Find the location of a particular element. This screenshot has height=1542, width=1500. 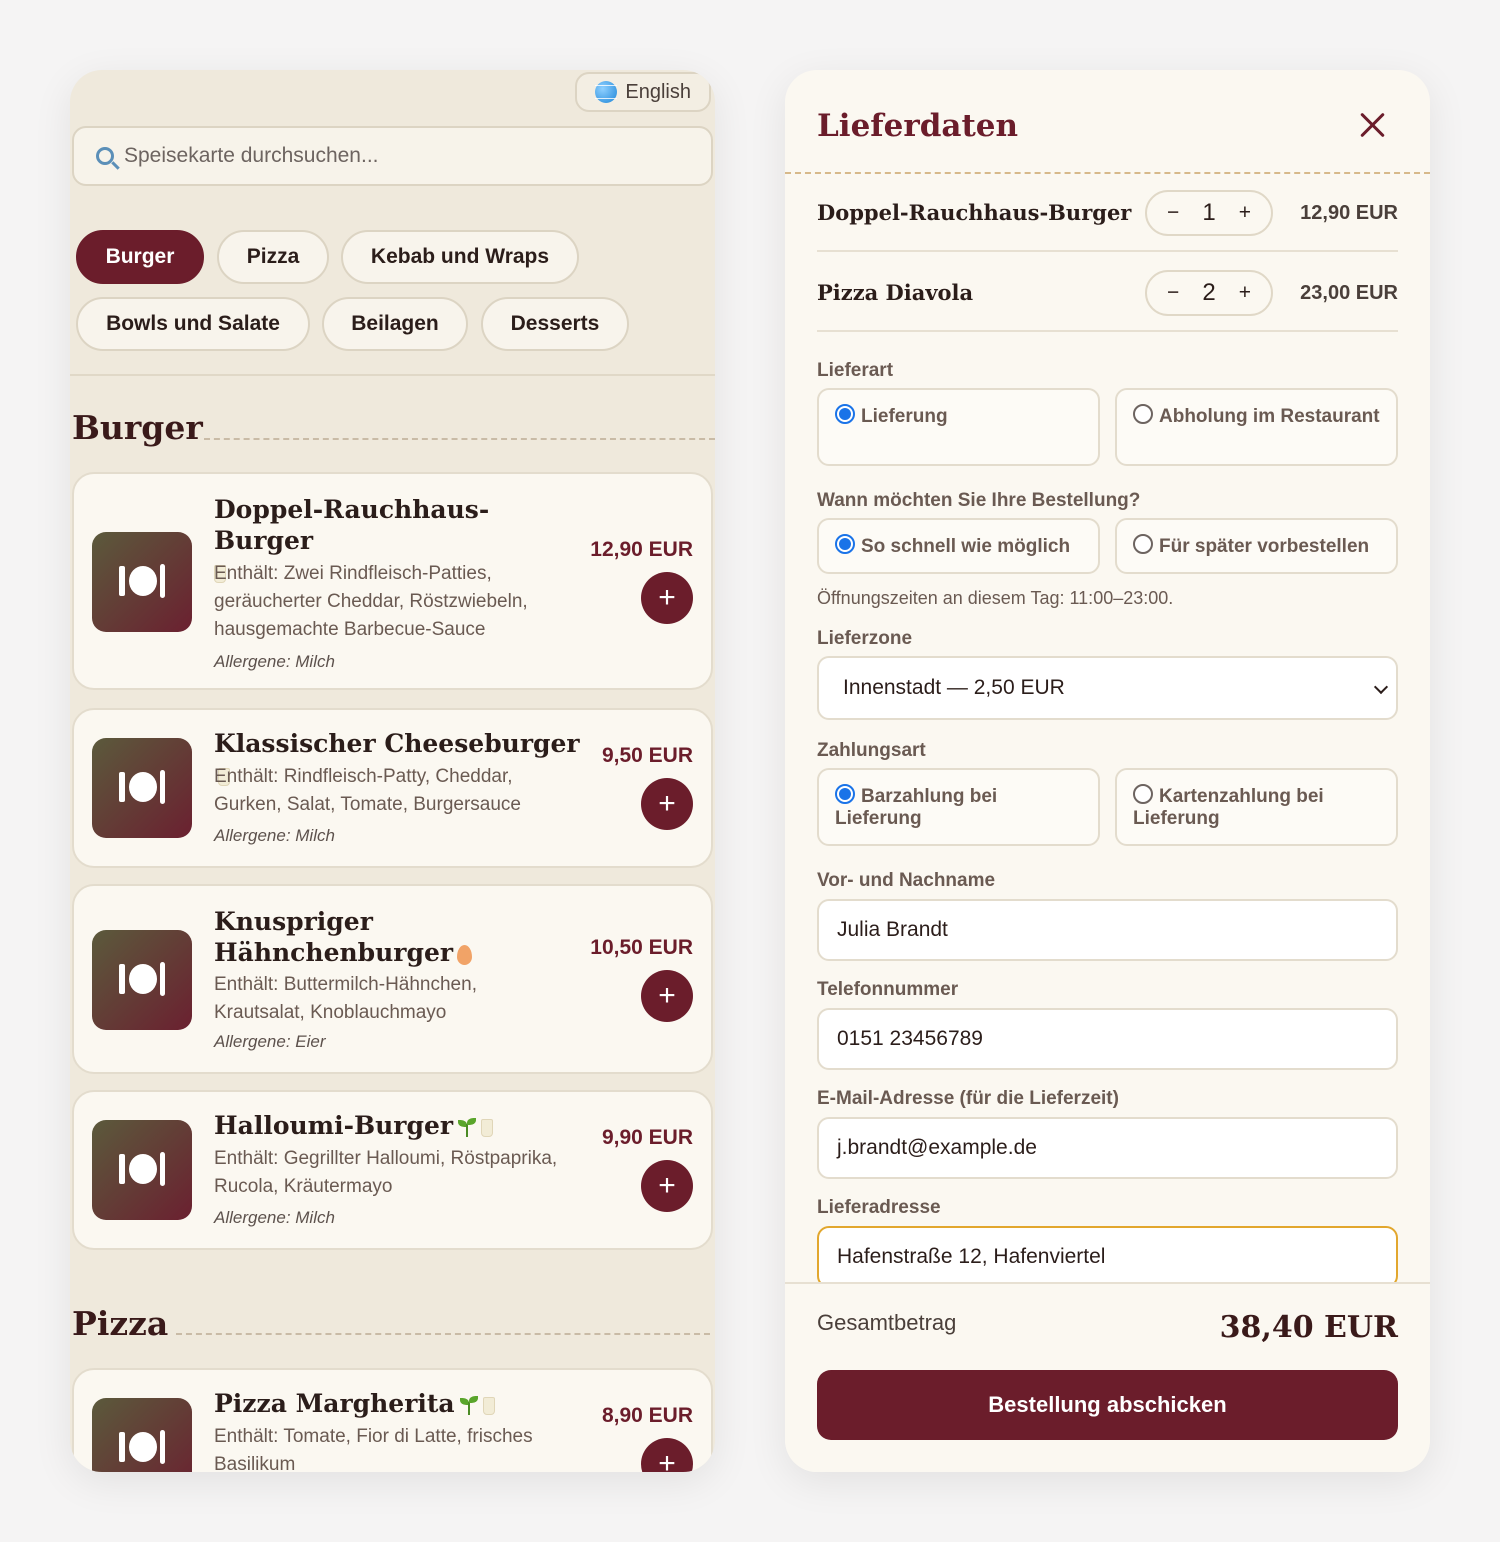

payment-option-card: Kartenzahlung bei Lieferung is located at coordinates (1256, 807).